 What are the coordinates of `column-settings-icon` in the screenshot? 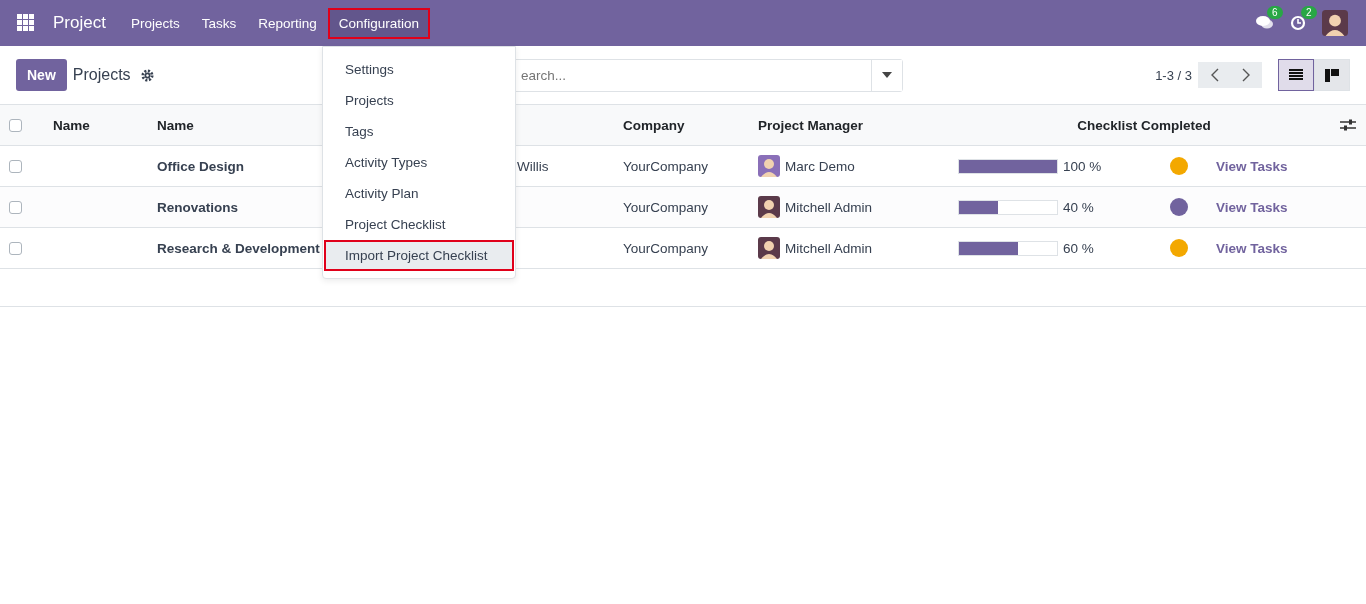 It's located at (1348, 125).